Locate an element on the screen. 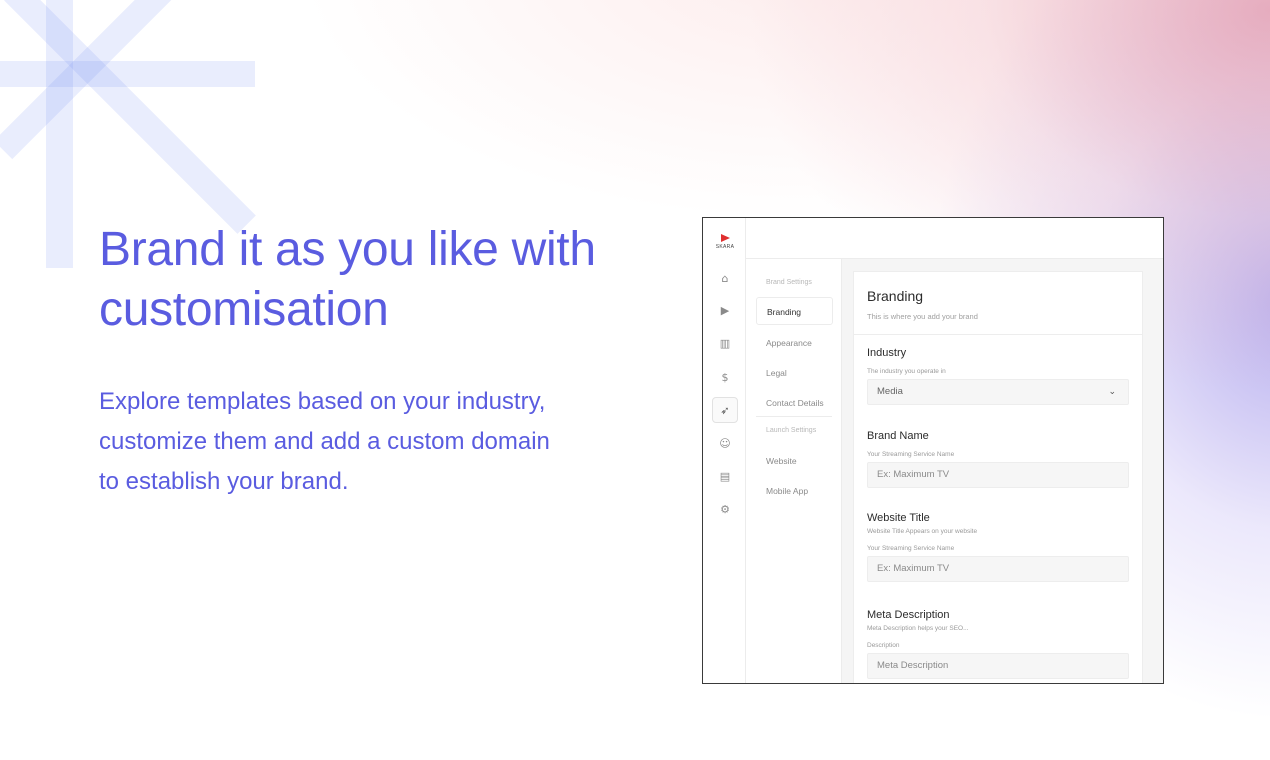 This screenshot has width=1270, height=760. home-icon: ⌂ is located at coordinates (725, 278).